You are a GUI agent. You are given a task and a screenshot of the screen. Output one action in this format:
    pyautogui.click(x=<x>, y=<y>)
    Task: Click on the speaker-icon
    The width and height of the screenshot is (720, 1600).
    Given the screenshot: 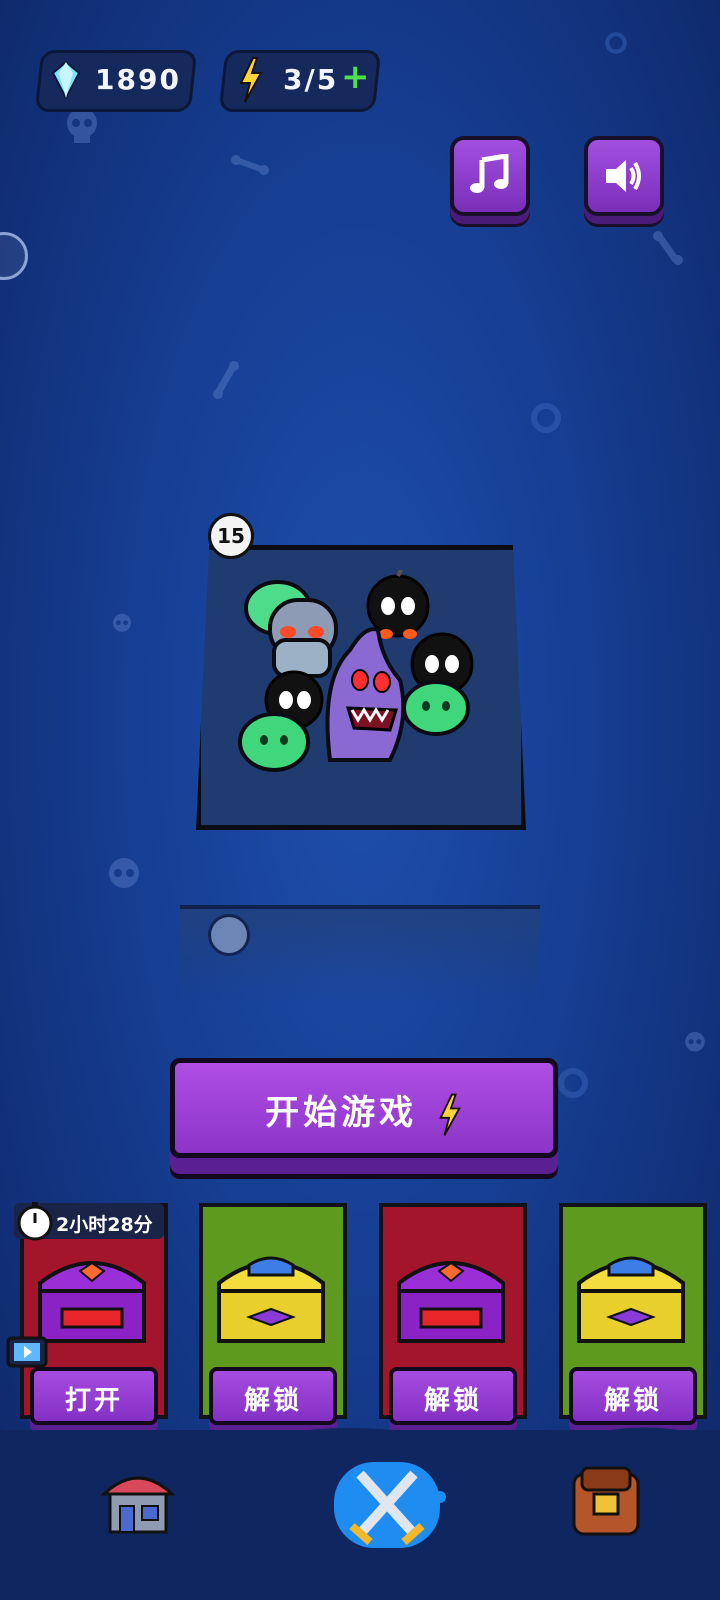 What is the action you would take?
    pyautogui.click(x=623, y=176)
    